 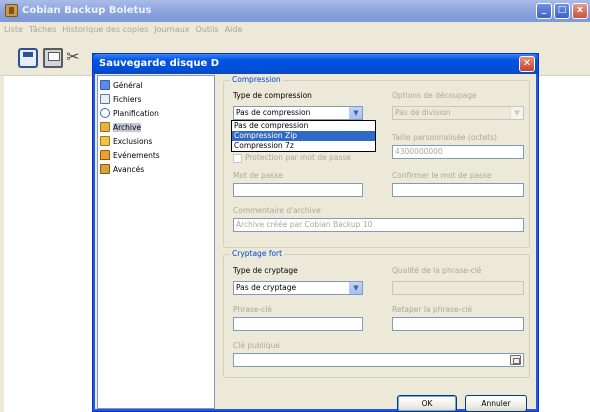 I want to click on nav-label: Exclusions, so click(x=133, y=141).